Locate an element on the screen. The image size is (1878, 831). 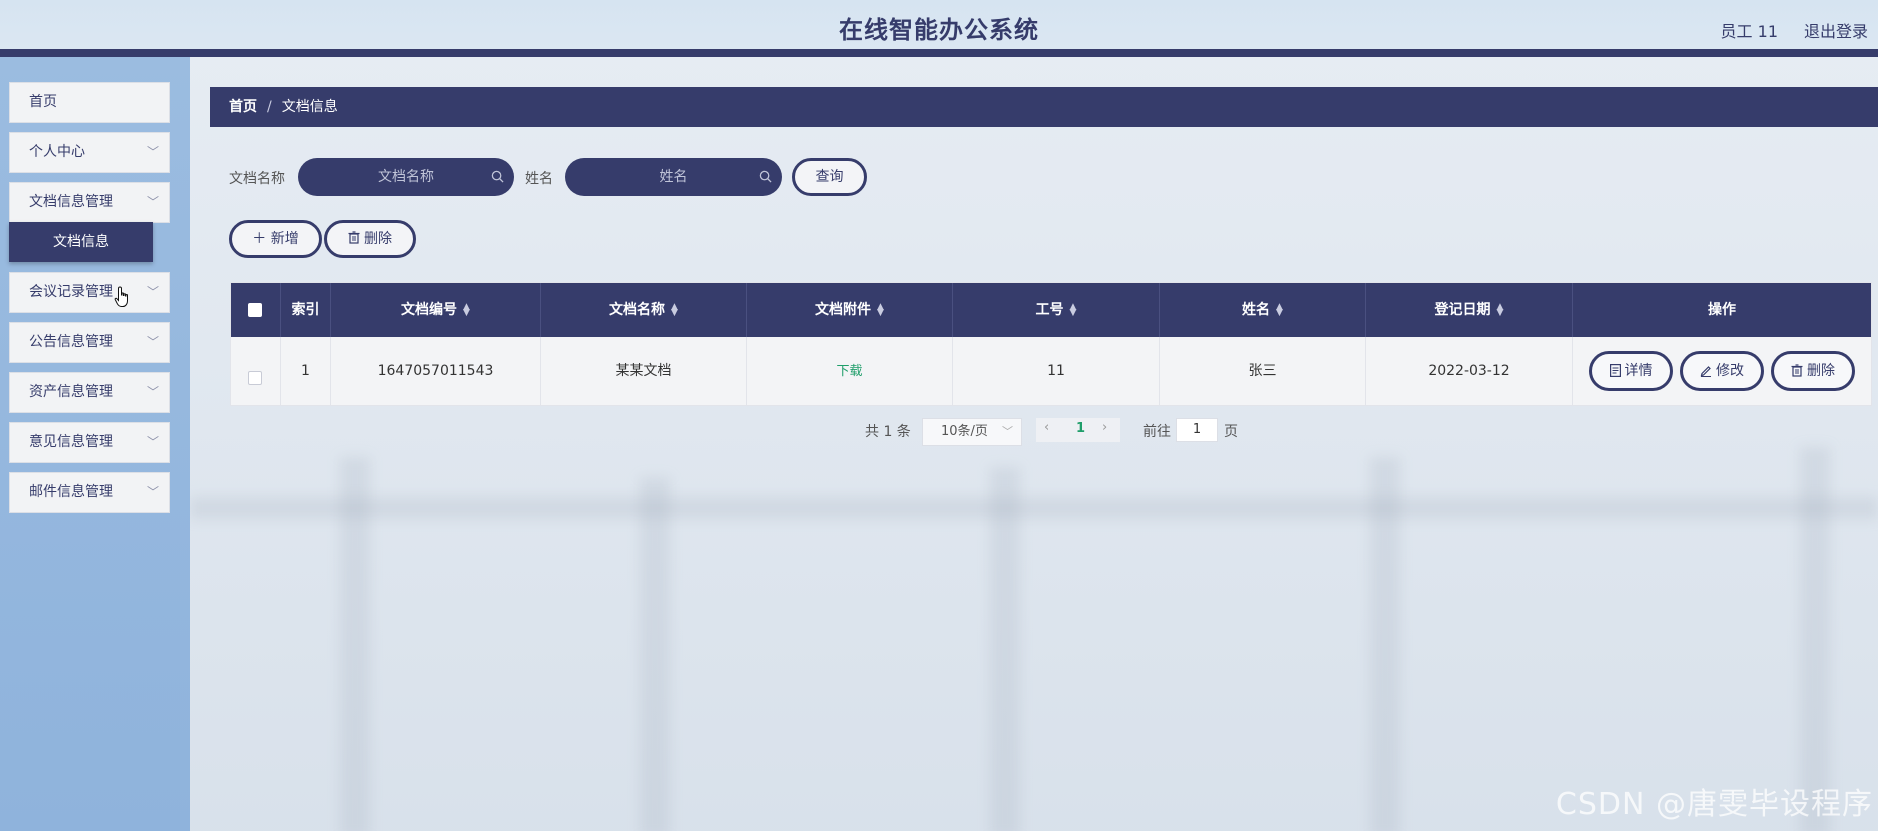
page-size-value: 10条/页 is located at coordinates (964, 431).